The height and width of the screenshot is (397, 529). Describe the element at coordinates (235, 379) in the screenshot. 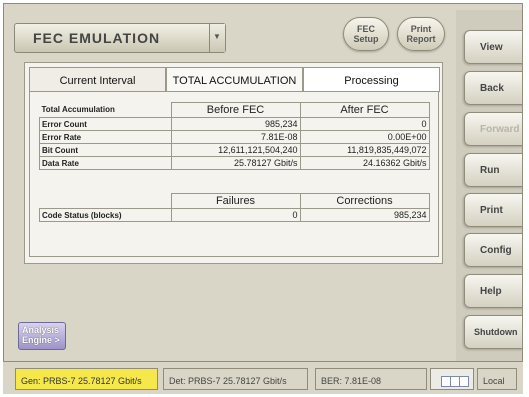

I see `detector-status: Det: PRBS-7 25.78127 Gbit/s` at that location.